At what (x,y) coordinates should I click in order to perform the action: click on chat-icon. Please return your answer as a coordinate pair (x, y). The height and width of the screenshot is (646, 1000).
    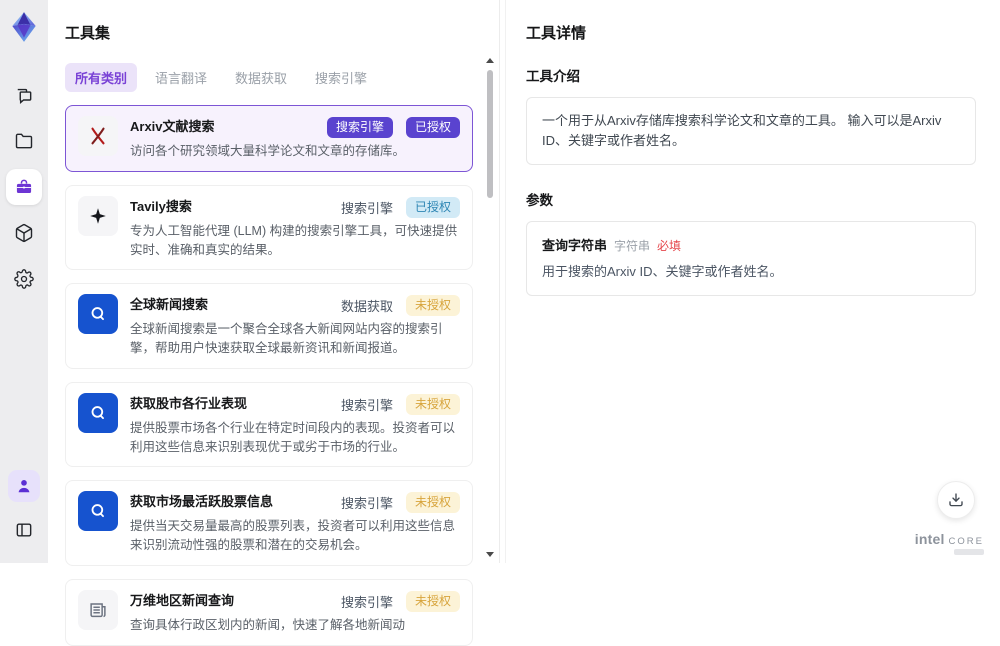
    Looking at the image, I should click on (24, 96).